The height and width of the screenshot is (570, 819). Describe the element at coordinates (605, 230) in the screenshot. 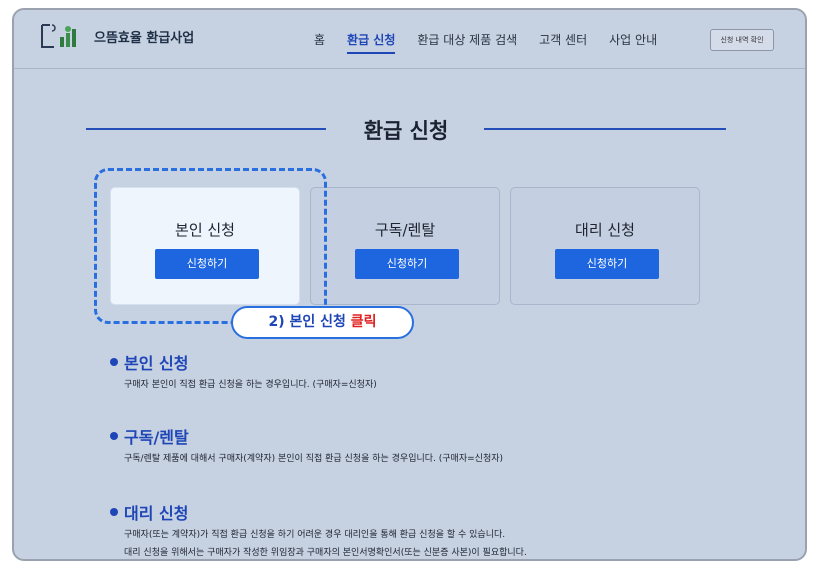

I see `card-title: 대리 신청` at that location.